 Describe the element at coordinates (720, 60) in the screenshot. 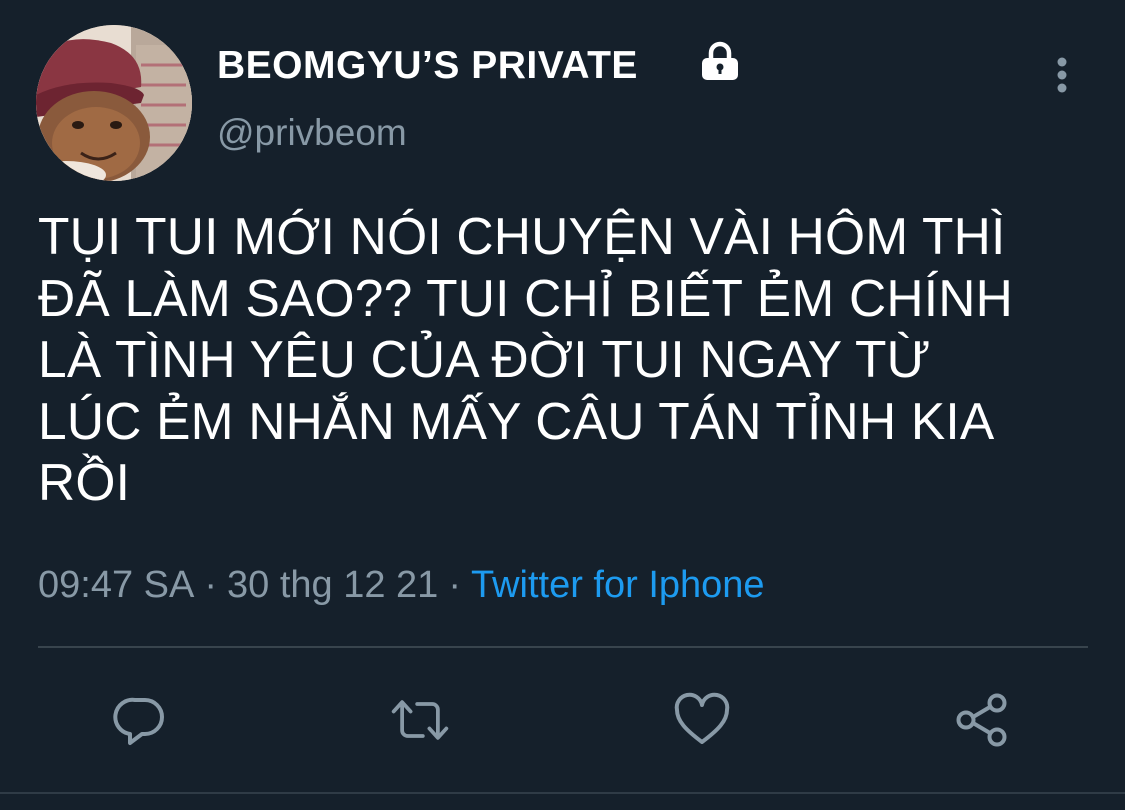

I see `lock-icon` at that location.